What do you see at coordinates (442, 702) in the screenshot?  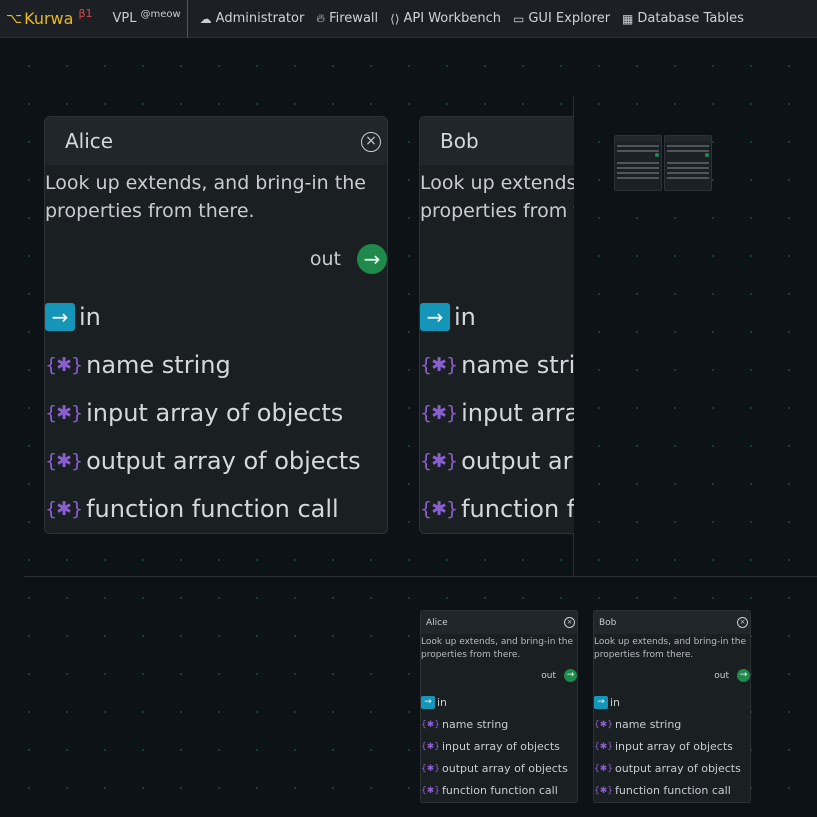 I see `port-label: in` at bounding box center [442, 702].